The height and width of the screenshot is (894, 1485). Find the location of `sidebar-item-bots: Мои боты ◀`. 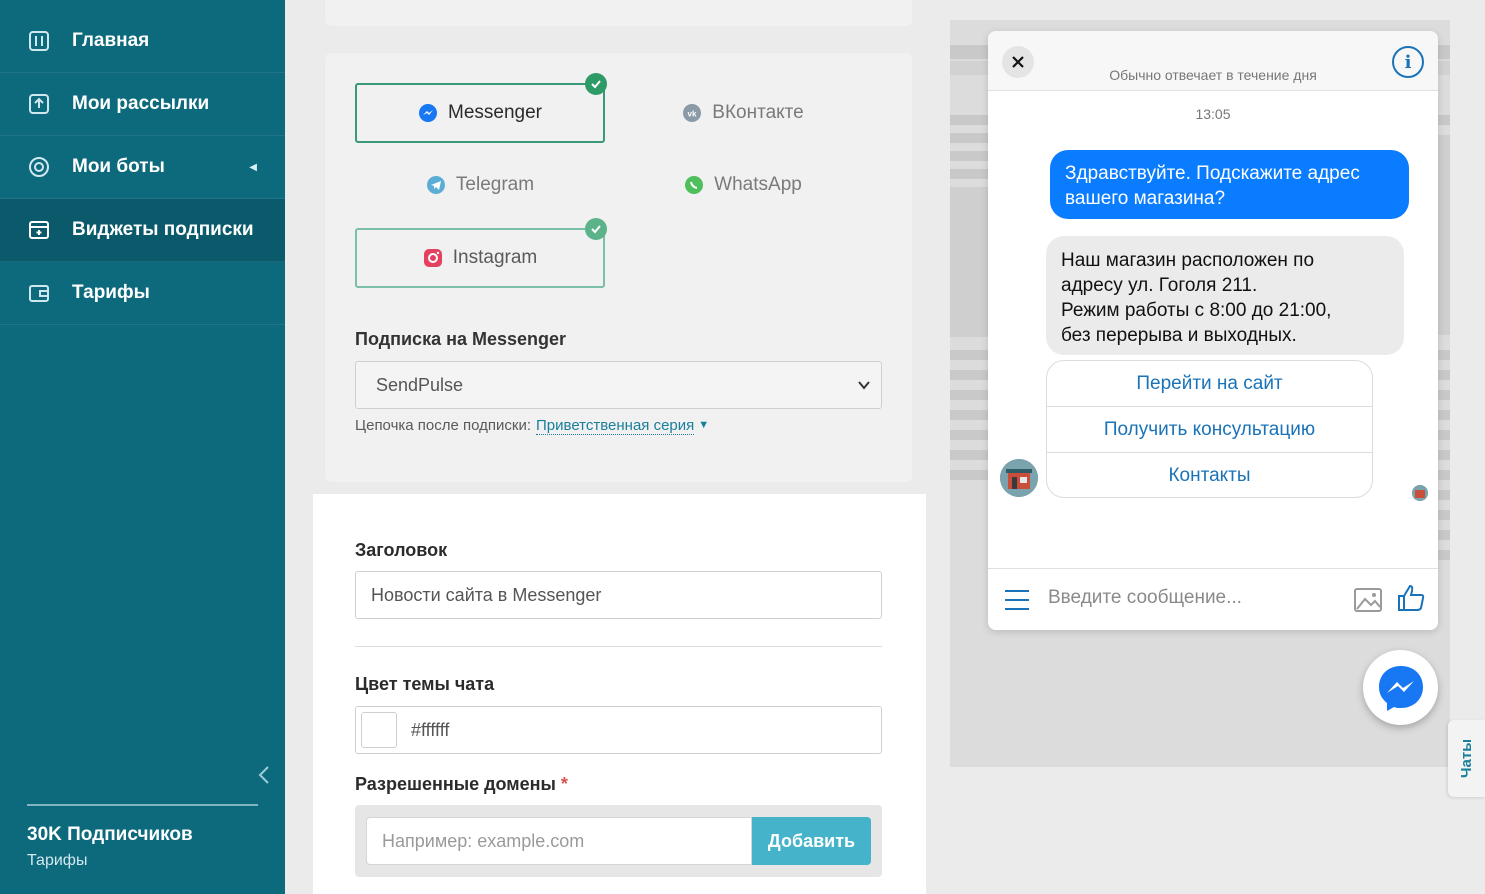

sidebar-item-bots: Мои боты ◀ is located at coordinates (142, 167).